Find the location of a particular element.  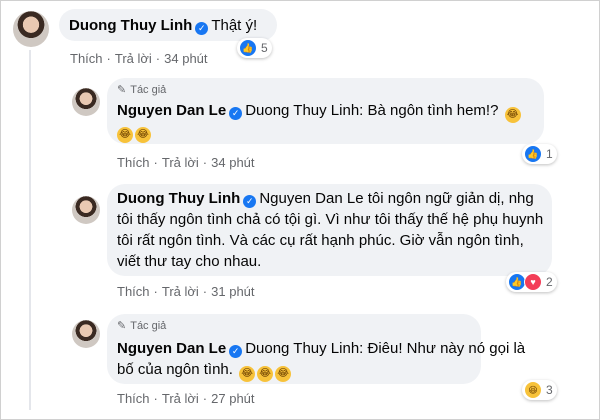

reaction-count: 😆 3 is located at coordinates (539, 390).